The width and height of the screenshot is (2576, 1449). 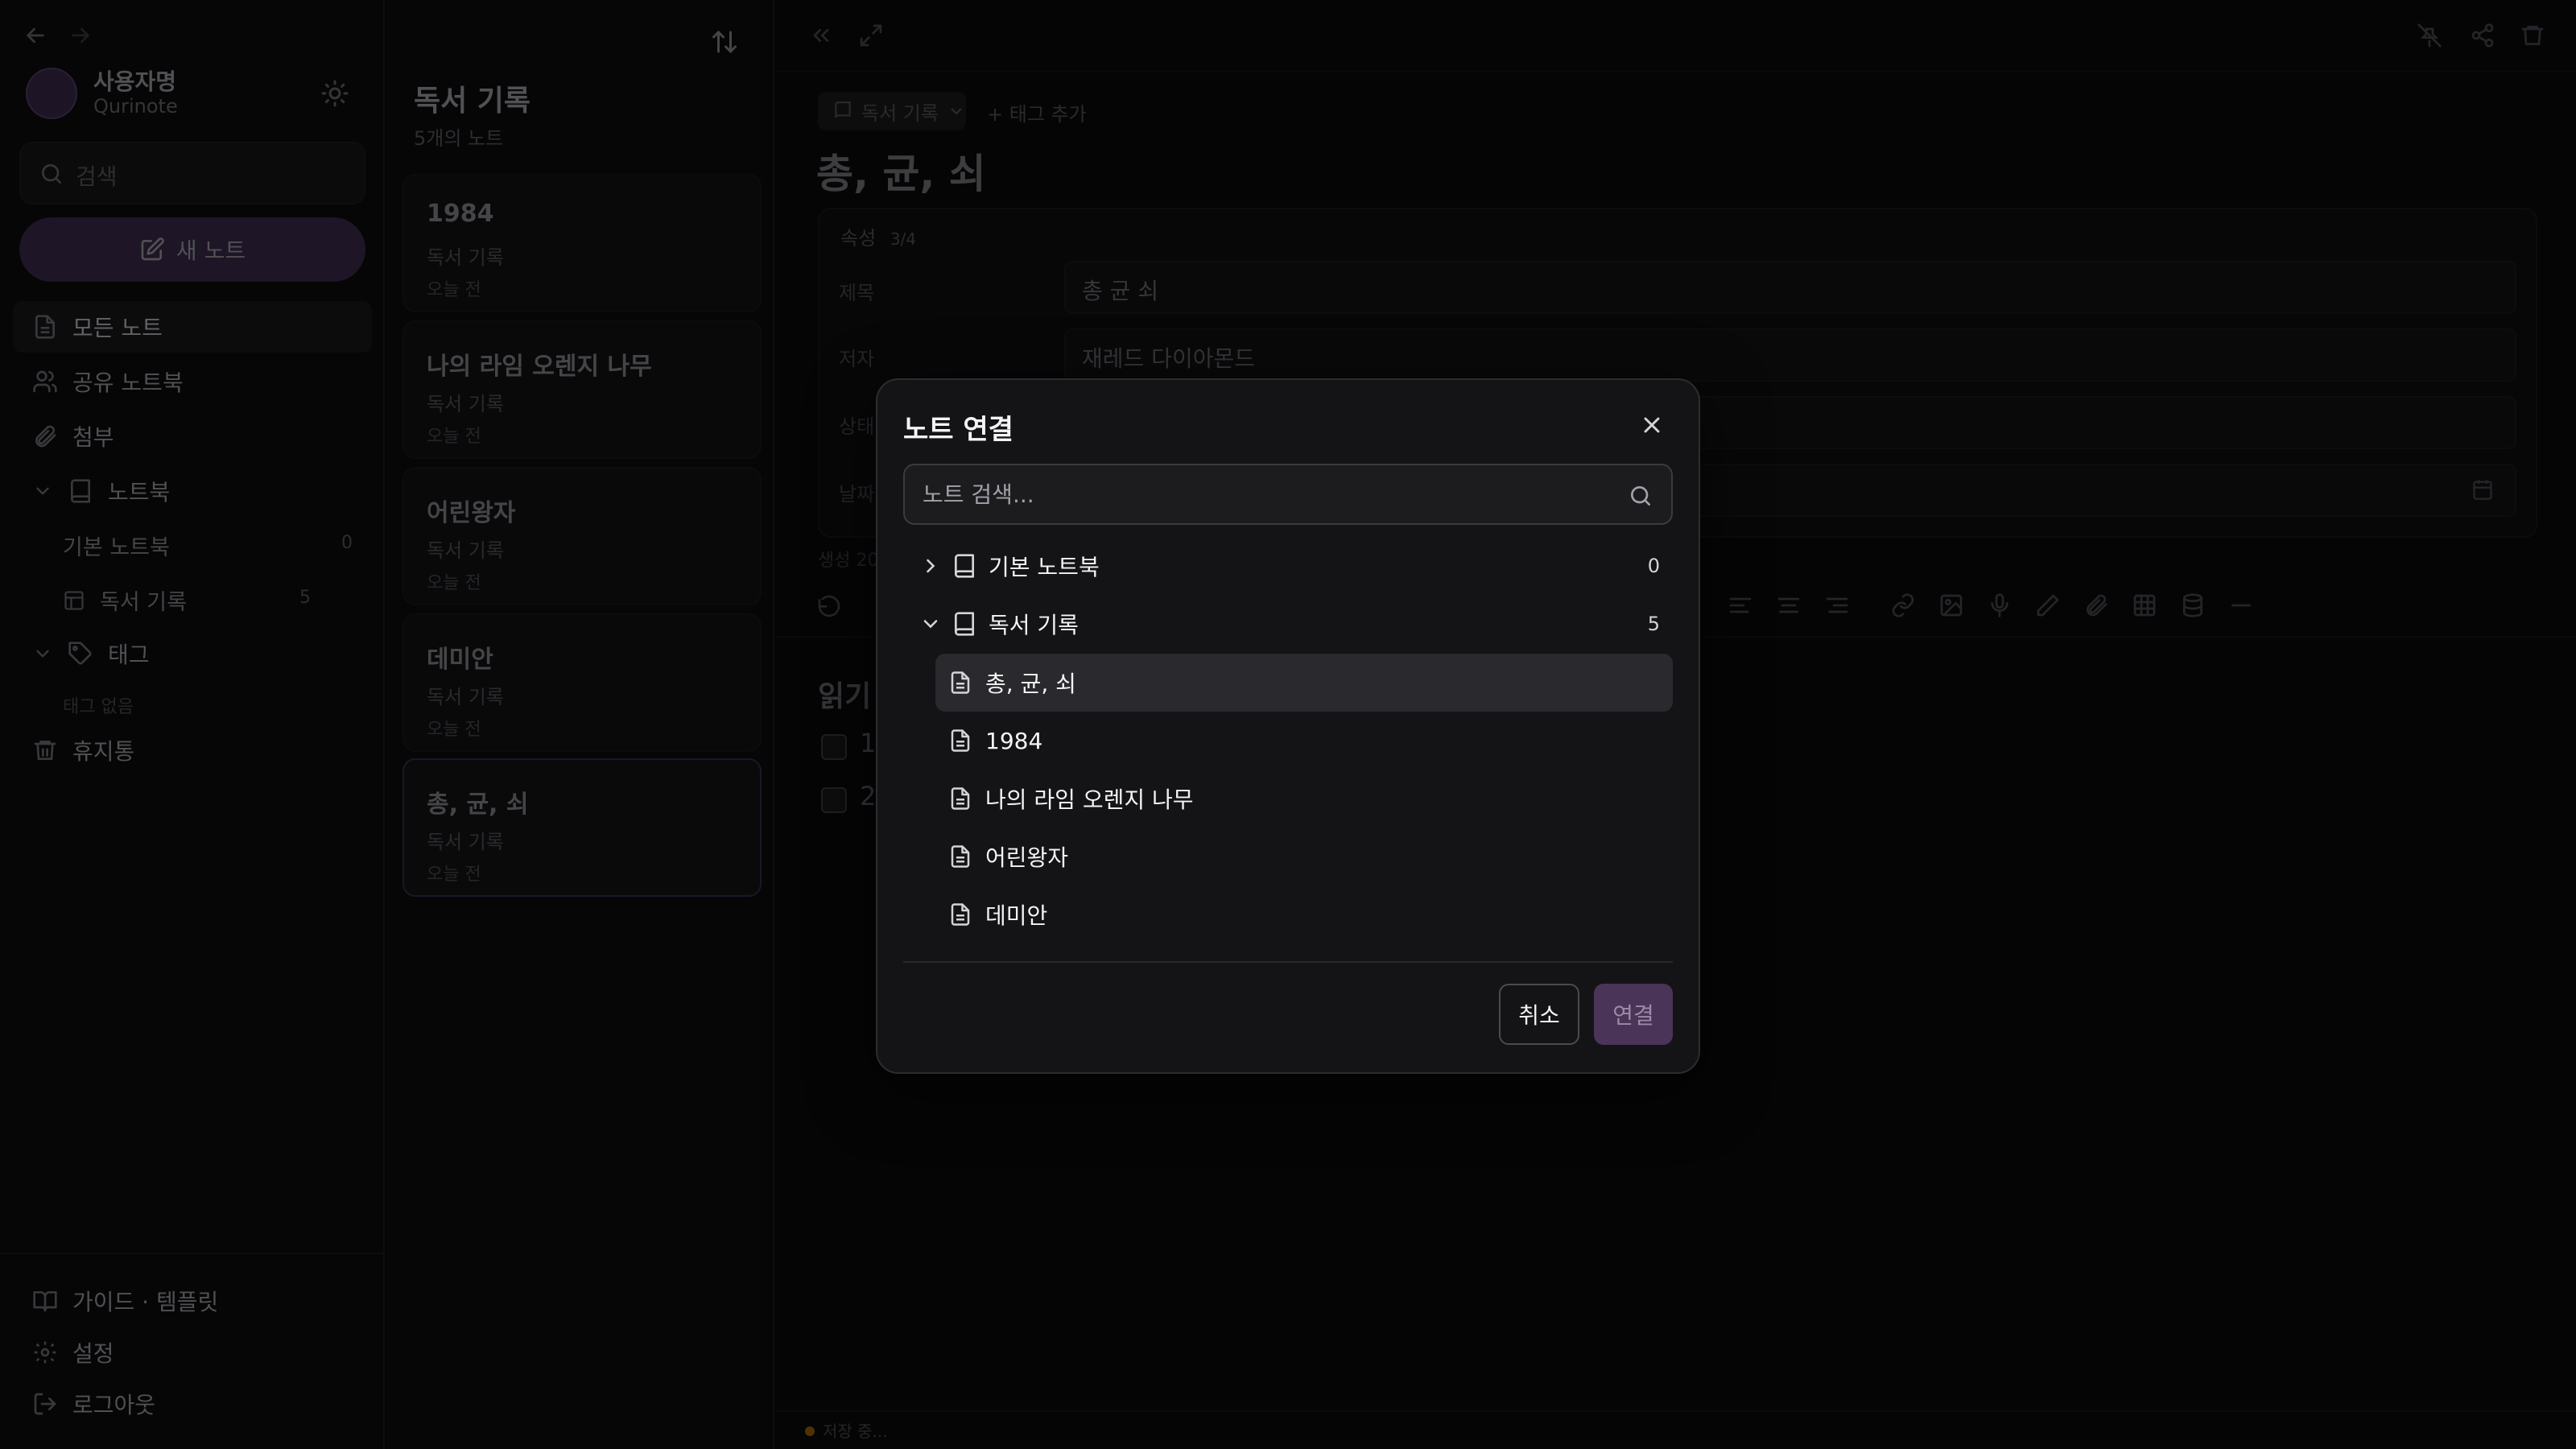 What do you see at coordinates (1640, 496) in the screenshot?
I see `search-icon` at bounding box center [1640, 496].